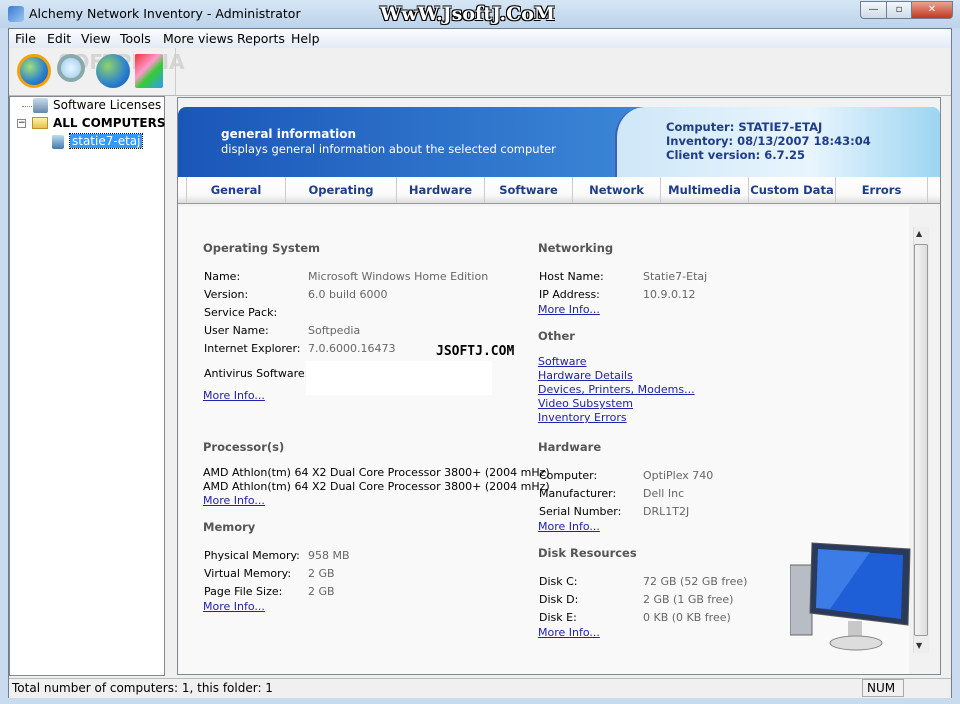 The width and height of the screenshot is (960, 704). What do you see at coordinates (899, 10) in the screenshot?
I see `maximize-button: ▫` at bounding box center [899, 10].